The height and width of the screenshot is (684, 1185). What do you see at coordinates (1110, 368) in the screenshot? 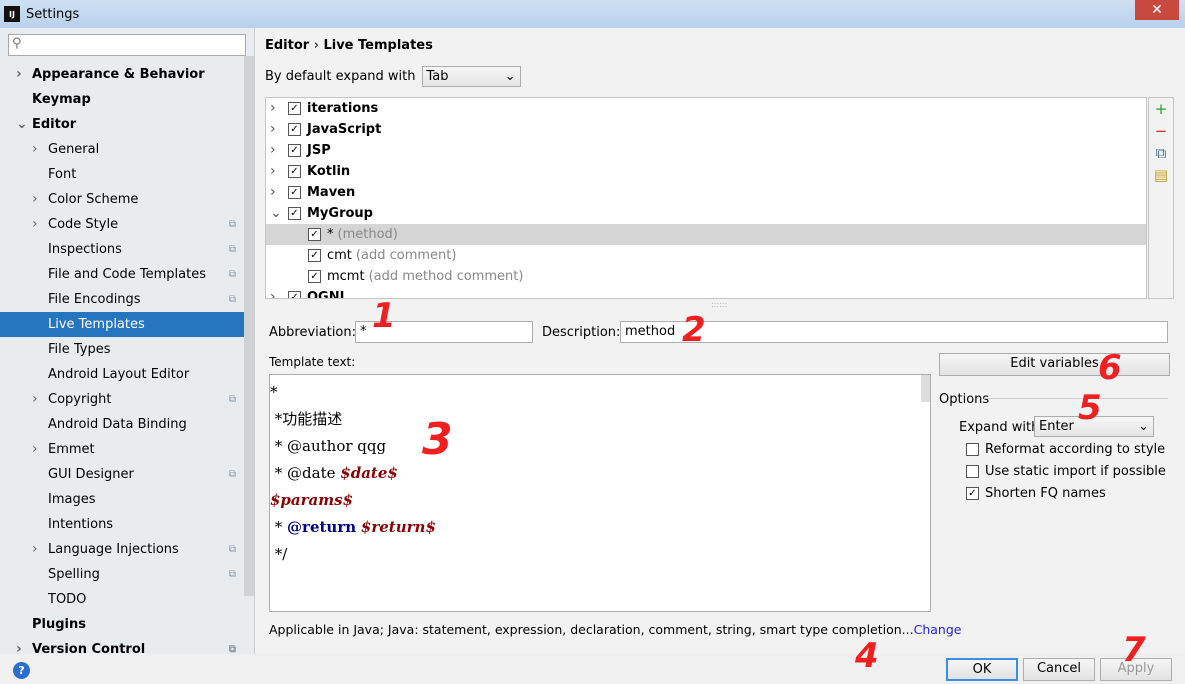
I see `annotation-6: 6` at bounding box center [1110, 368].